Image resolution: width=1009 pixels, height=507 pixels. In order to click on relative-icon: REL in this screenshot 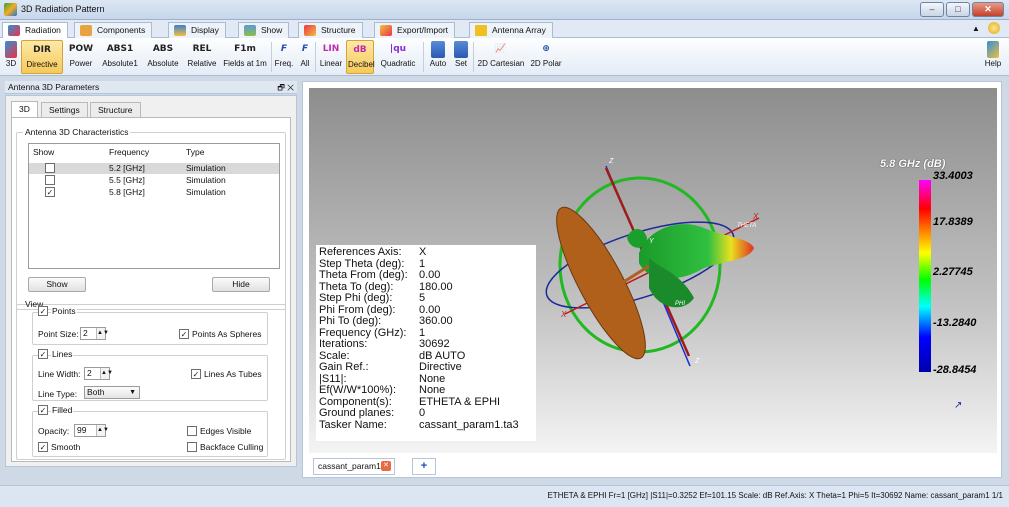, I will do `click(202, 49)`.